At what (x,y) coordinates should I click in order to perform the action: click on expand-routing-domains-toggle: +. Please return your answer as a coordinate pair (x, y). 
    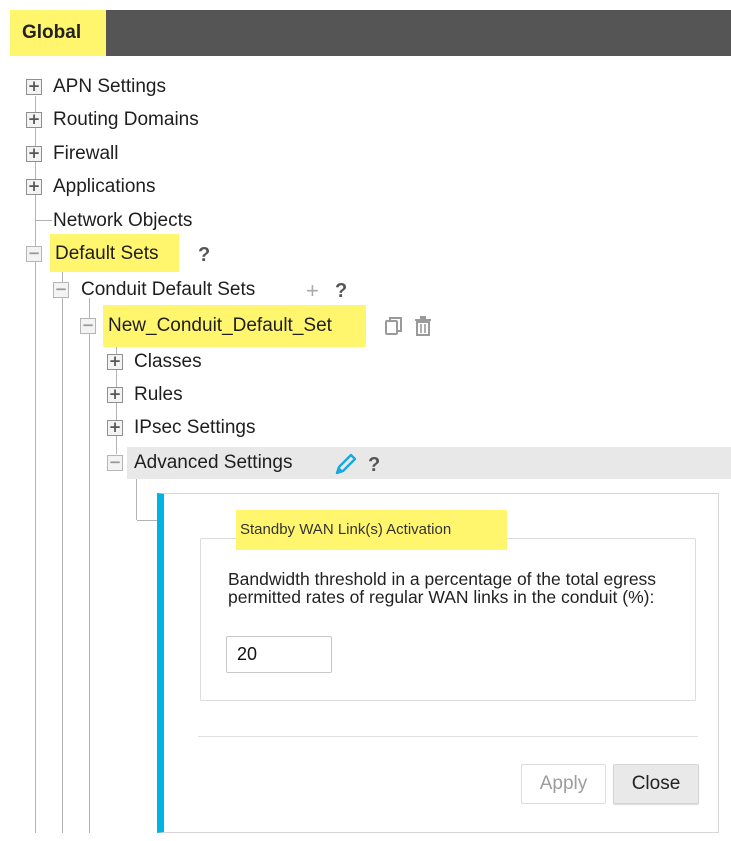
    Looking at the image, I should click on (34, 120).